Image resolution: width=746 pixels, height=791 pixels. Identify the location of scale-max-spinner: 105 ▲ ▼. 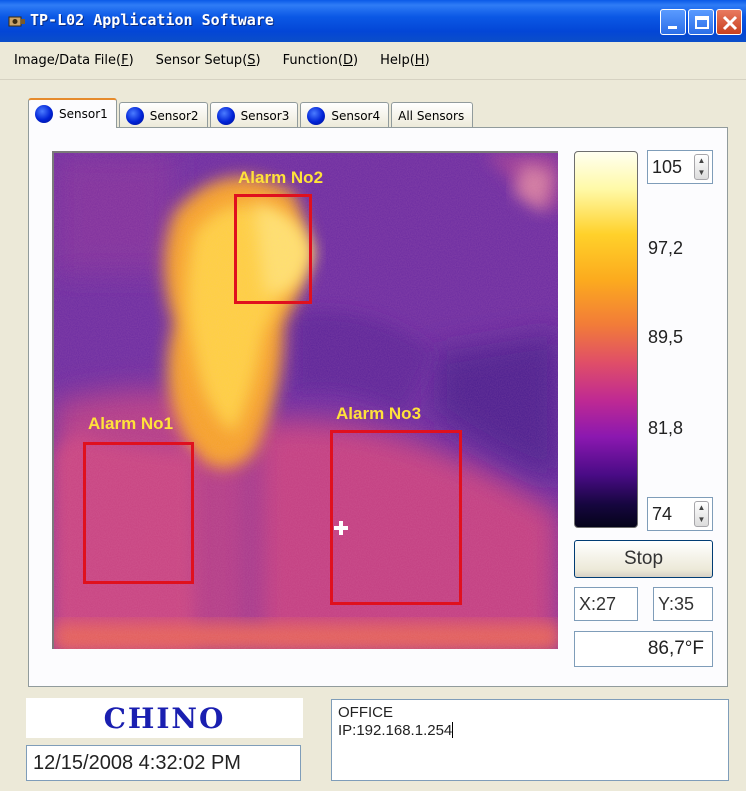
(680, 167).